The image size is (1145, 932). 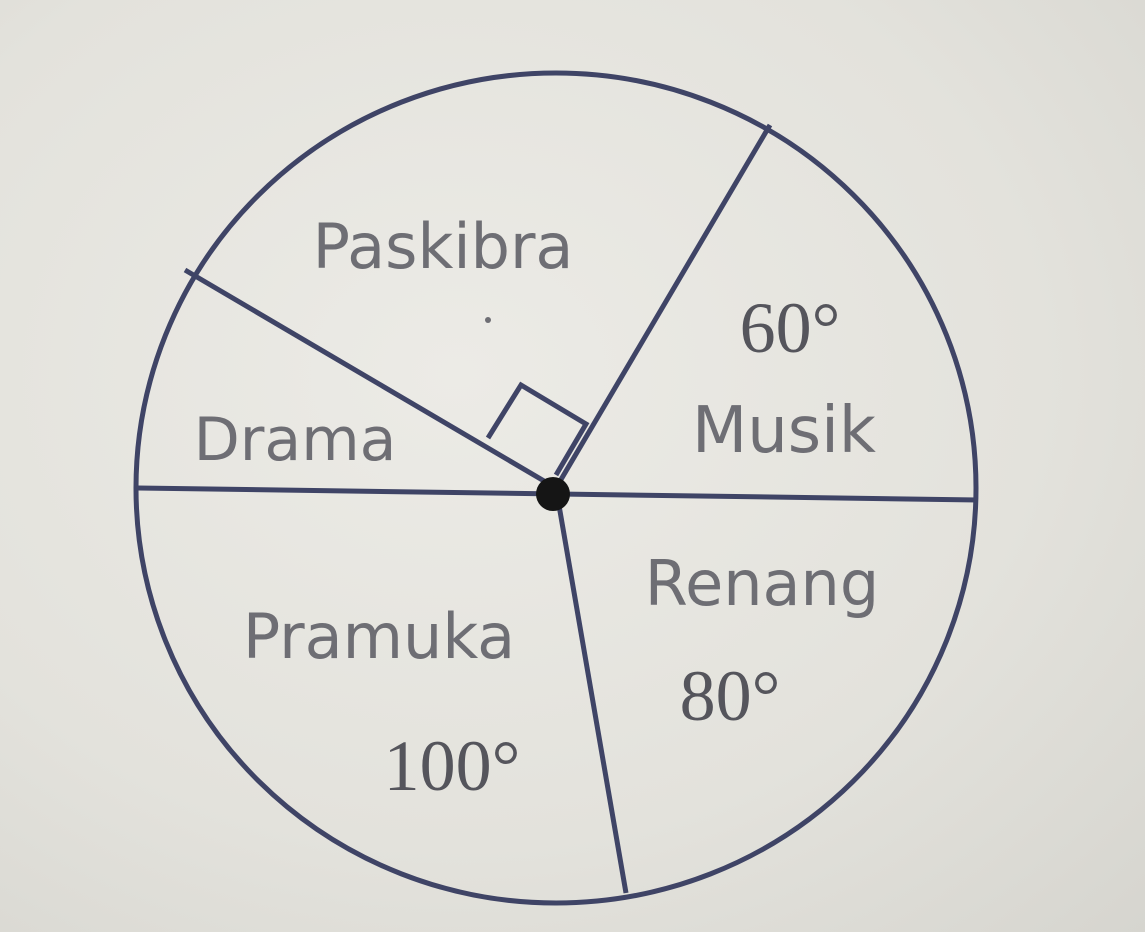 I want to click on sector-label-pramuka: Pramuka, so click(x=379, y=636).